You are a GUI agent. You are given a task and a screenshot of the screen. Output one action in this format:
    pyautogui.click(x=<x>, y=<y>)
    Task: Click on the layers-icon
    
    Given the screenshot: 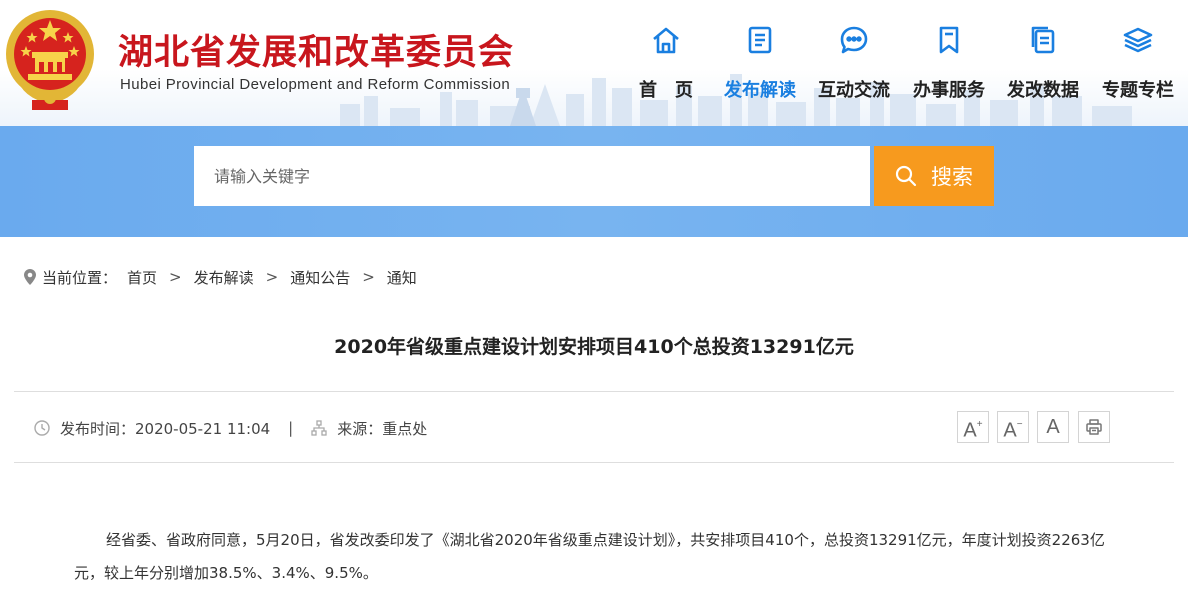 What is the action you would take?
    pyautogui.click(x=1138, y=40)
    